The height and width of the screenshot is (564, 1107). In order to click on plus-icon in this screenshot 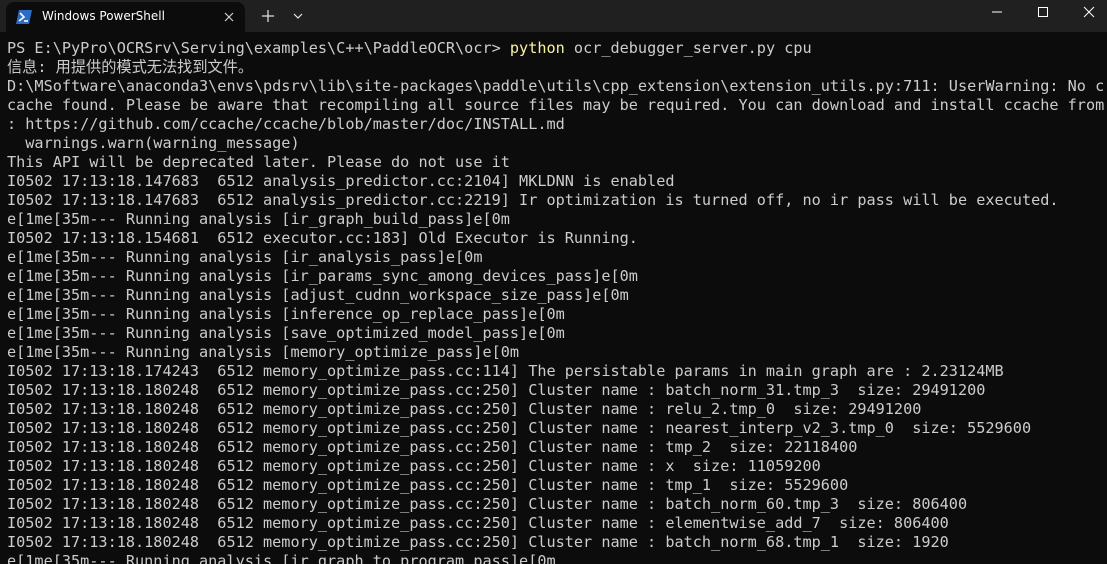, I will do `click(268, 16)`.